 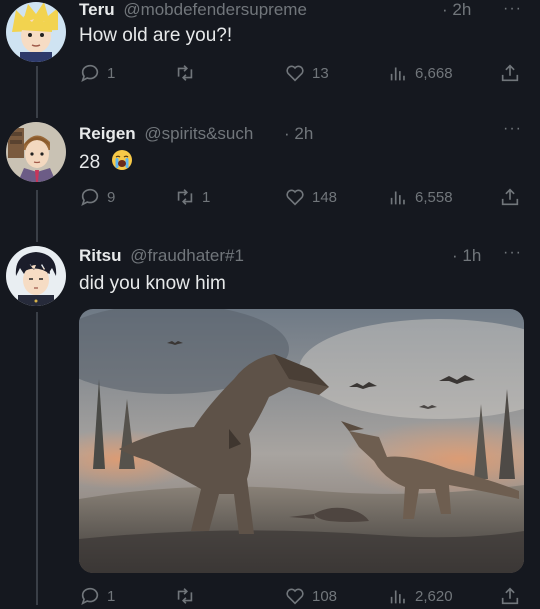 I want to click on views-count: 2,620, so click(x=434, y=596).